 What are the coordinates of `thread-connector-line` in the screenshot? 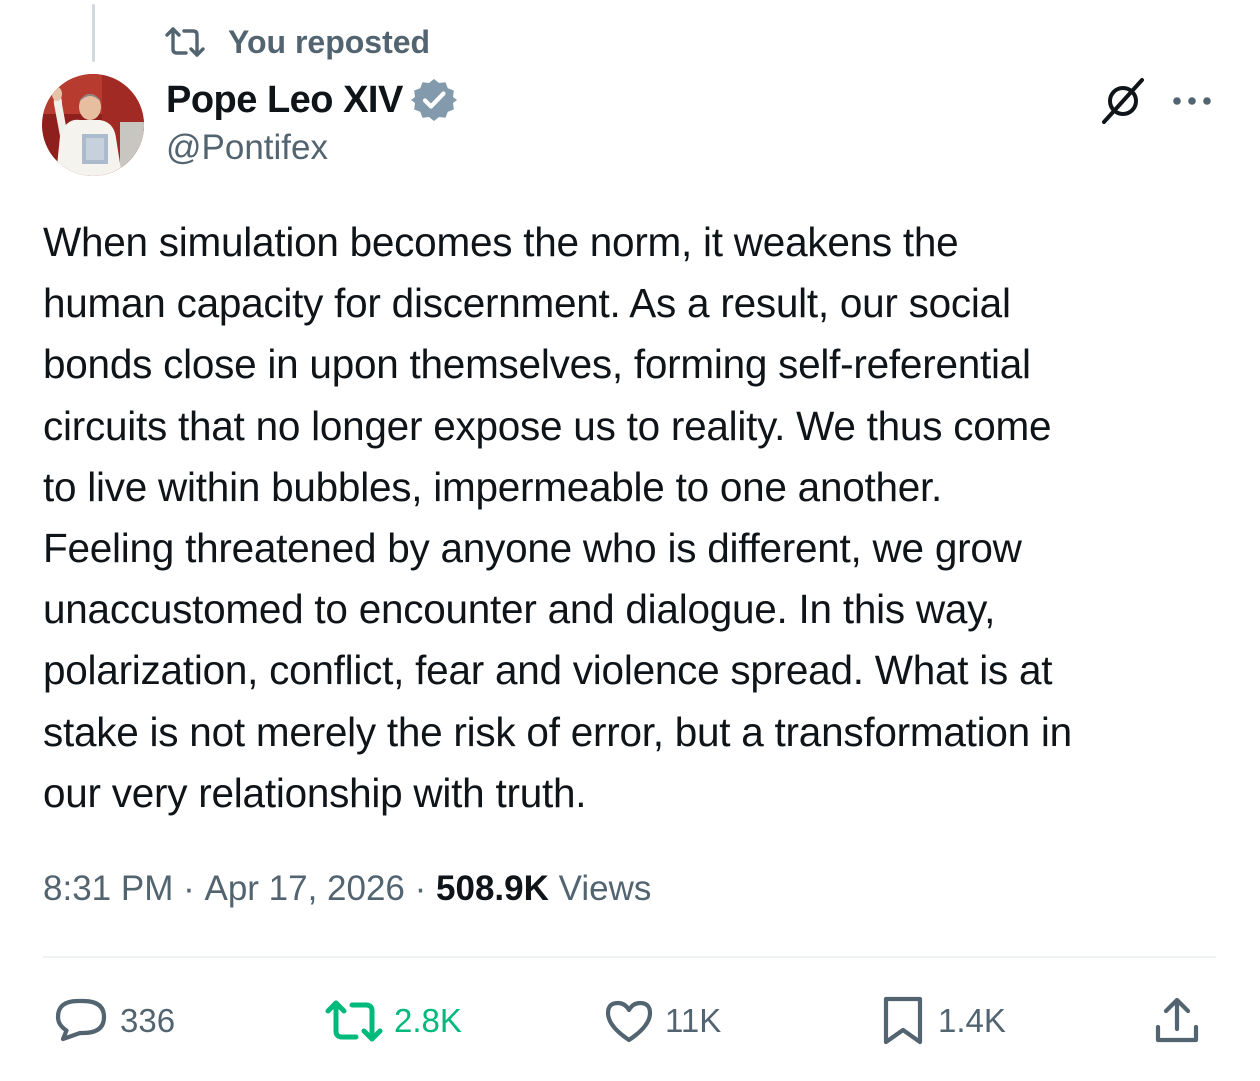 It's located at (93, 33).